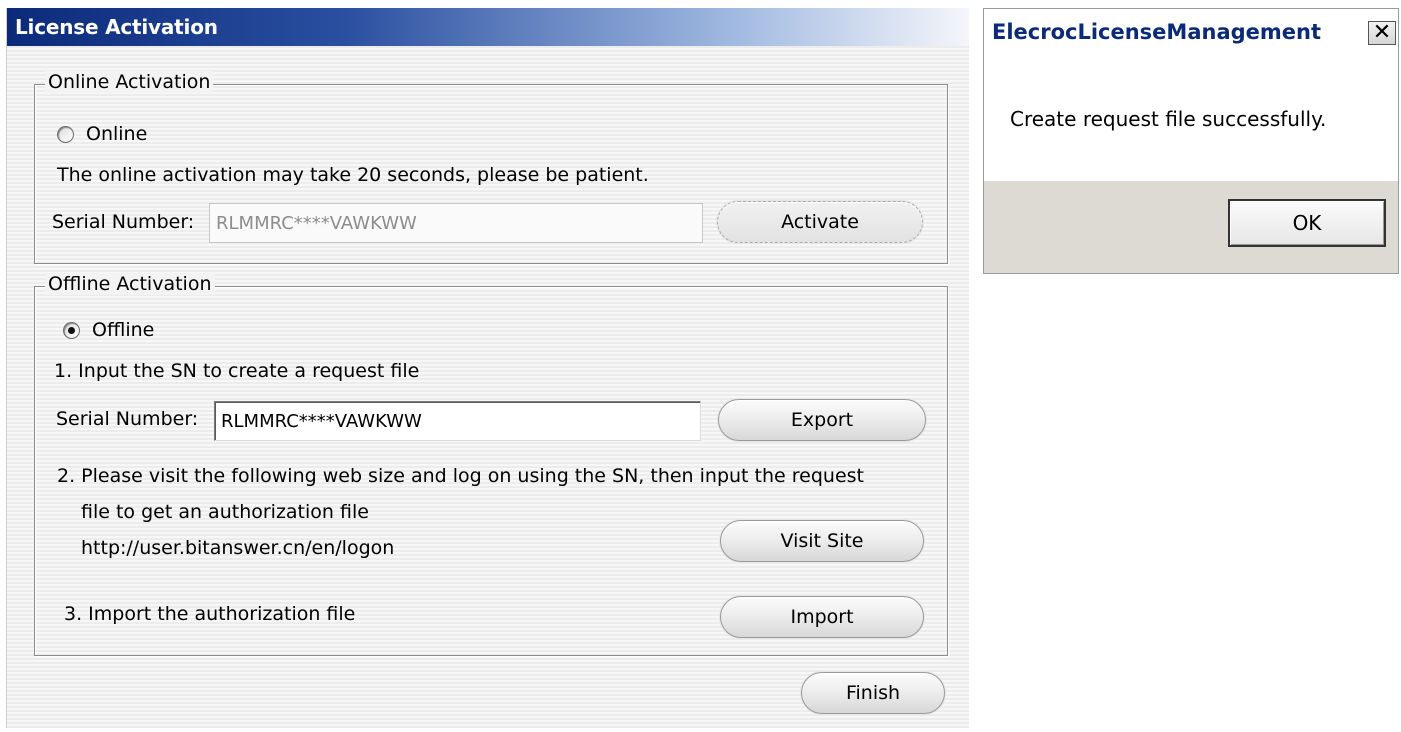 Image resolution: width=1401 pixels, height=732 pixels. What do you see at coordinates (822, 617) in the screenshot?
I see `import-button: Import` at bounding box center [822, 617].